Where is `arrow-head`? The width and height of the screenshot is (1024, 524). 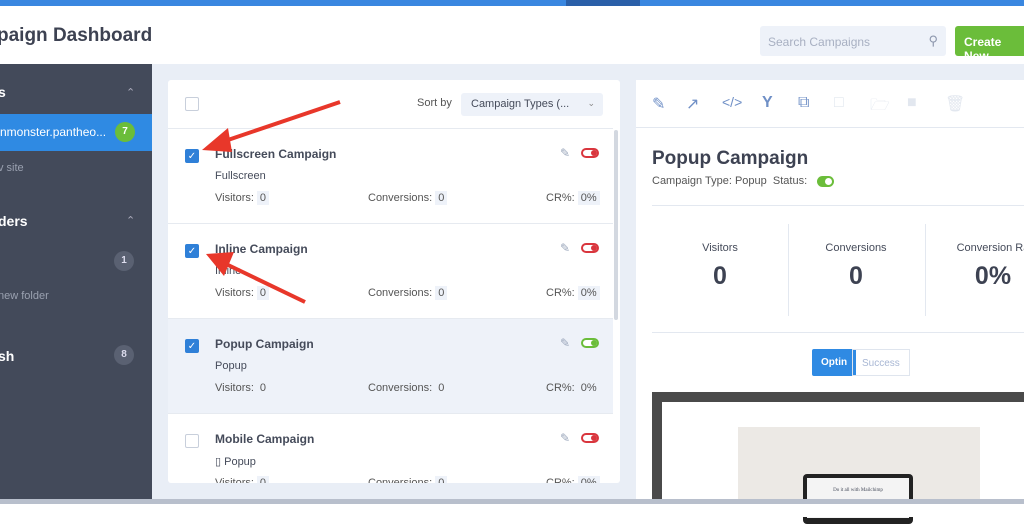 arrow-head is located at coordinates (217, 140).